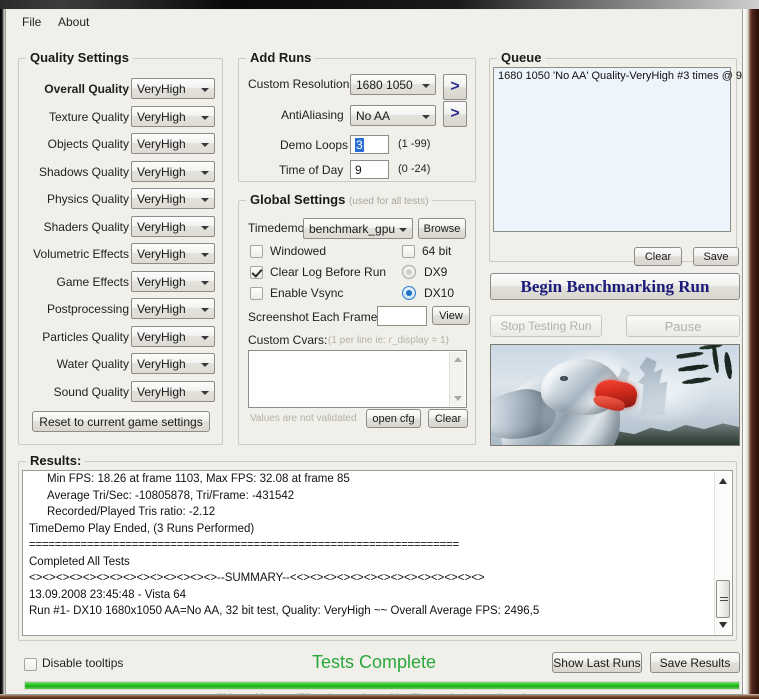  Describe the element at coordinates (328, 272) in the screenshot. I see `clear-log-before-run-label: Clear Log Before Run` at that location.